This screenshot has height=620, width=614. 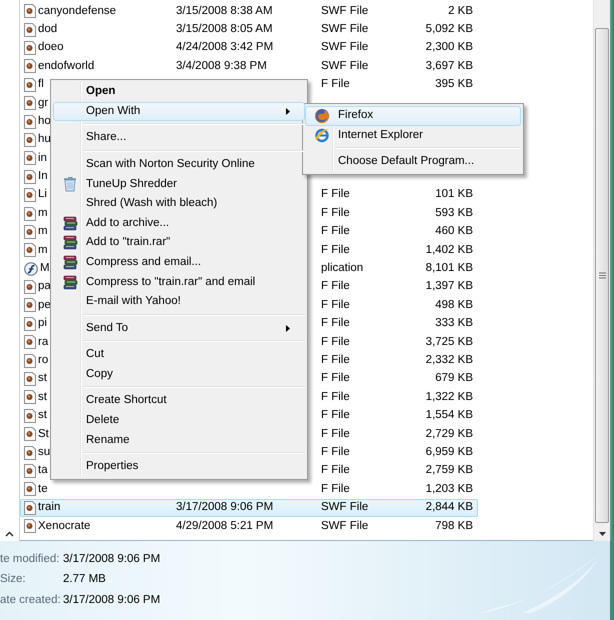 I want to click on file-name: endofworld, so click(x=66, y=66).